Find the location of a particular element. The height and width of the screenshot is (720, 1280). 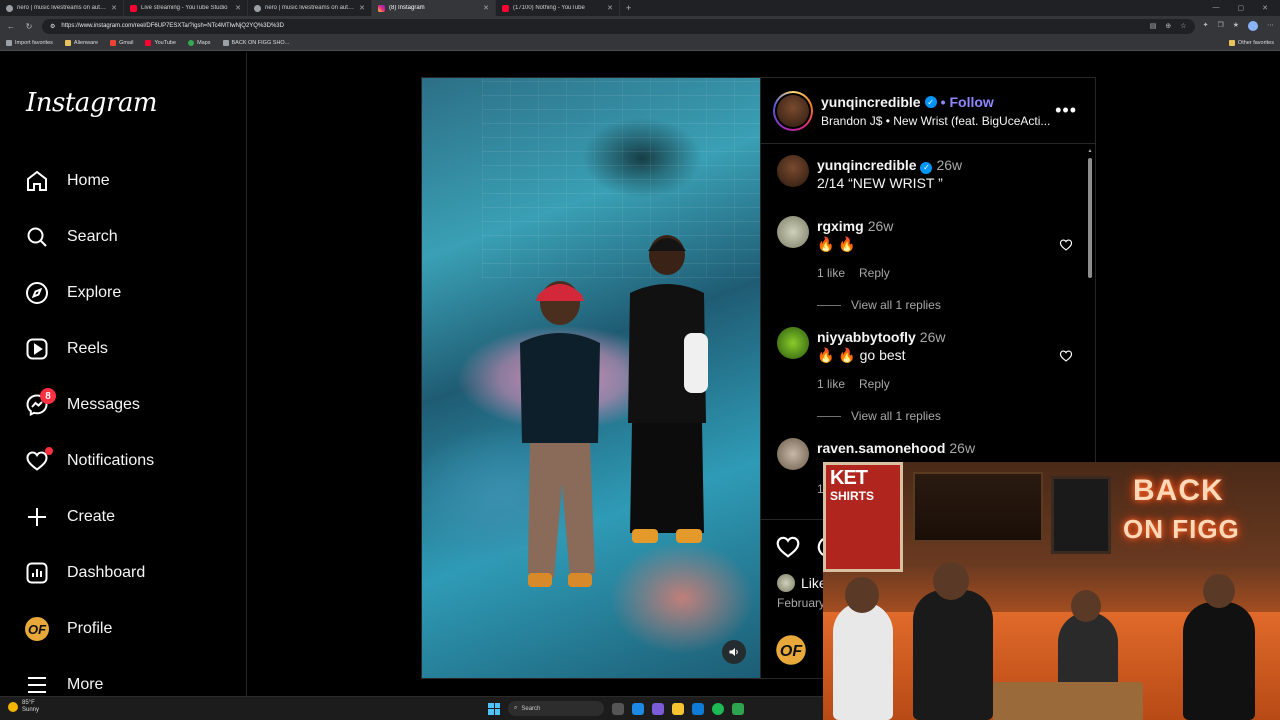

sidebar-item-reels: Reels is located at coordinates (66, 349).